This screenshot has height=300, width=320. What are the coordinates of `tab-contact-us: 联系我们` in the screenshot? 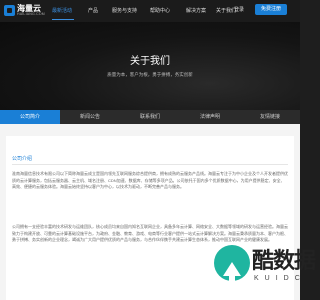 It's located at (150, 117).